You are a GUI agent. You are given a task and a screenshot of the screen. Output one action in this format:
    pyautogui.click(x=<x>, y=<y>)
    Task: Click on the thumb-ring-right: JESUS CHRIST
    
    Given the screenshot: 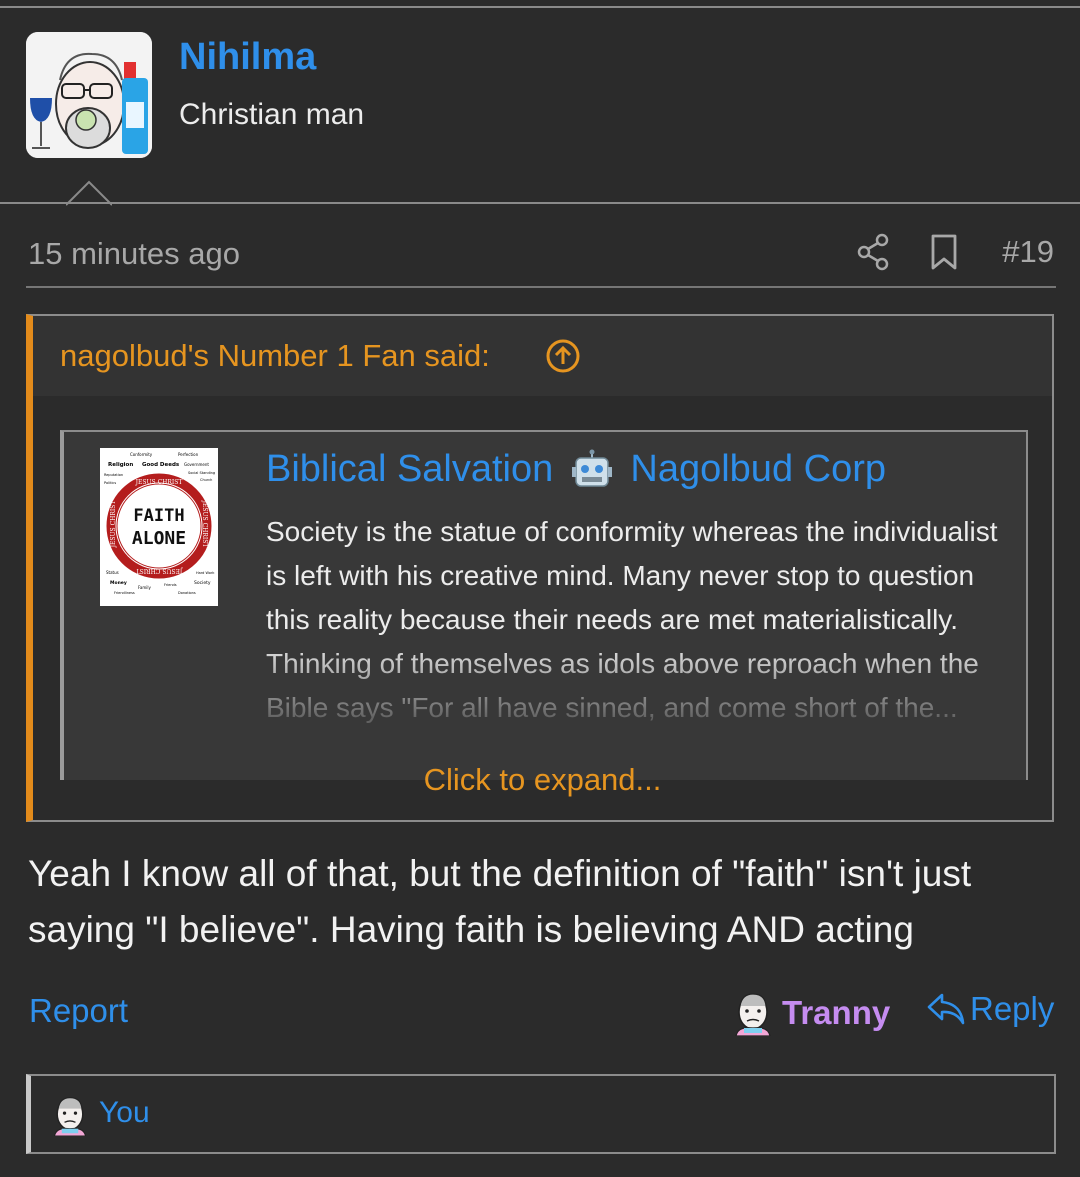 What is the action you would take?
    pyautogui.click(x=204, y=524)
    